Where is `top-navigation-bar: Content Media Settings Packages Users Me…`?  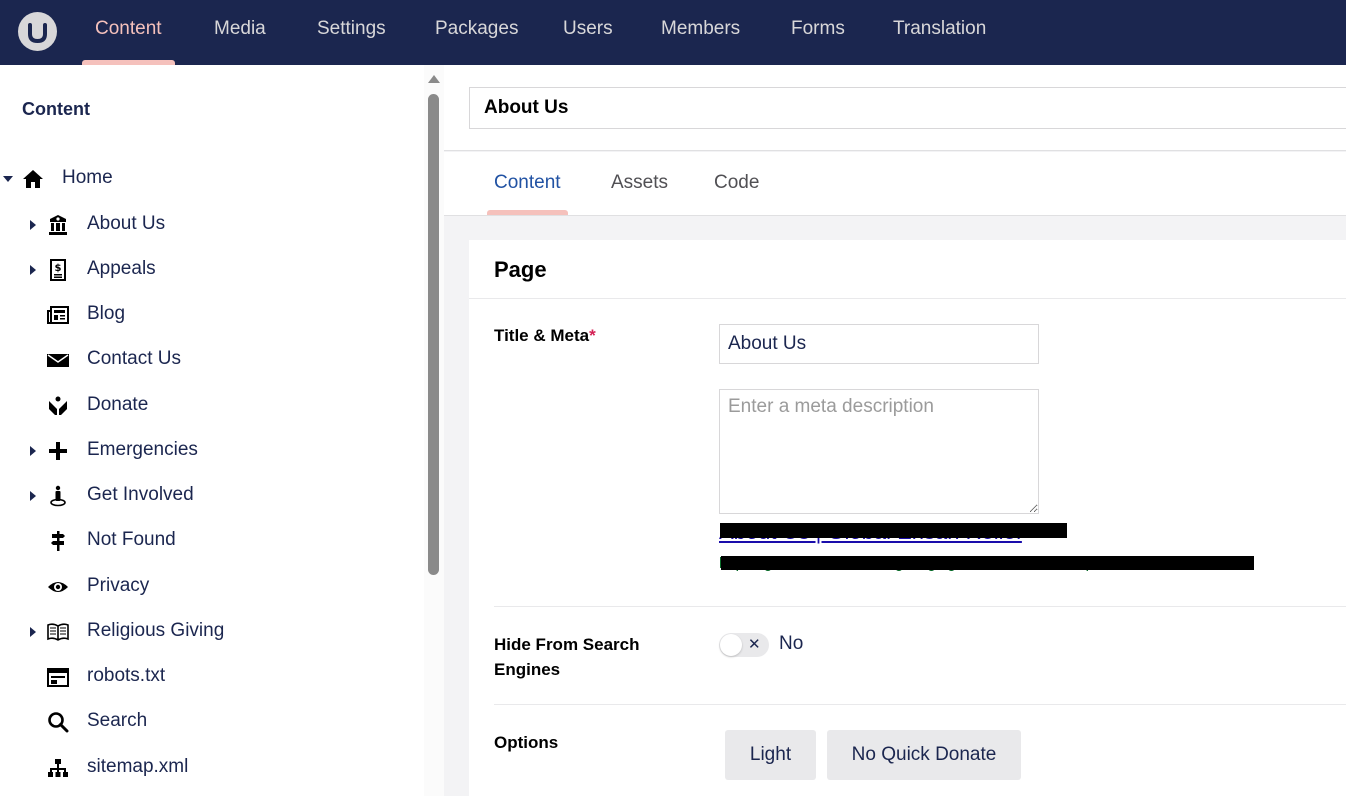
top-navigation-bar: Content Media Settings Packages Users Me… is located at coordinates (673, 32).